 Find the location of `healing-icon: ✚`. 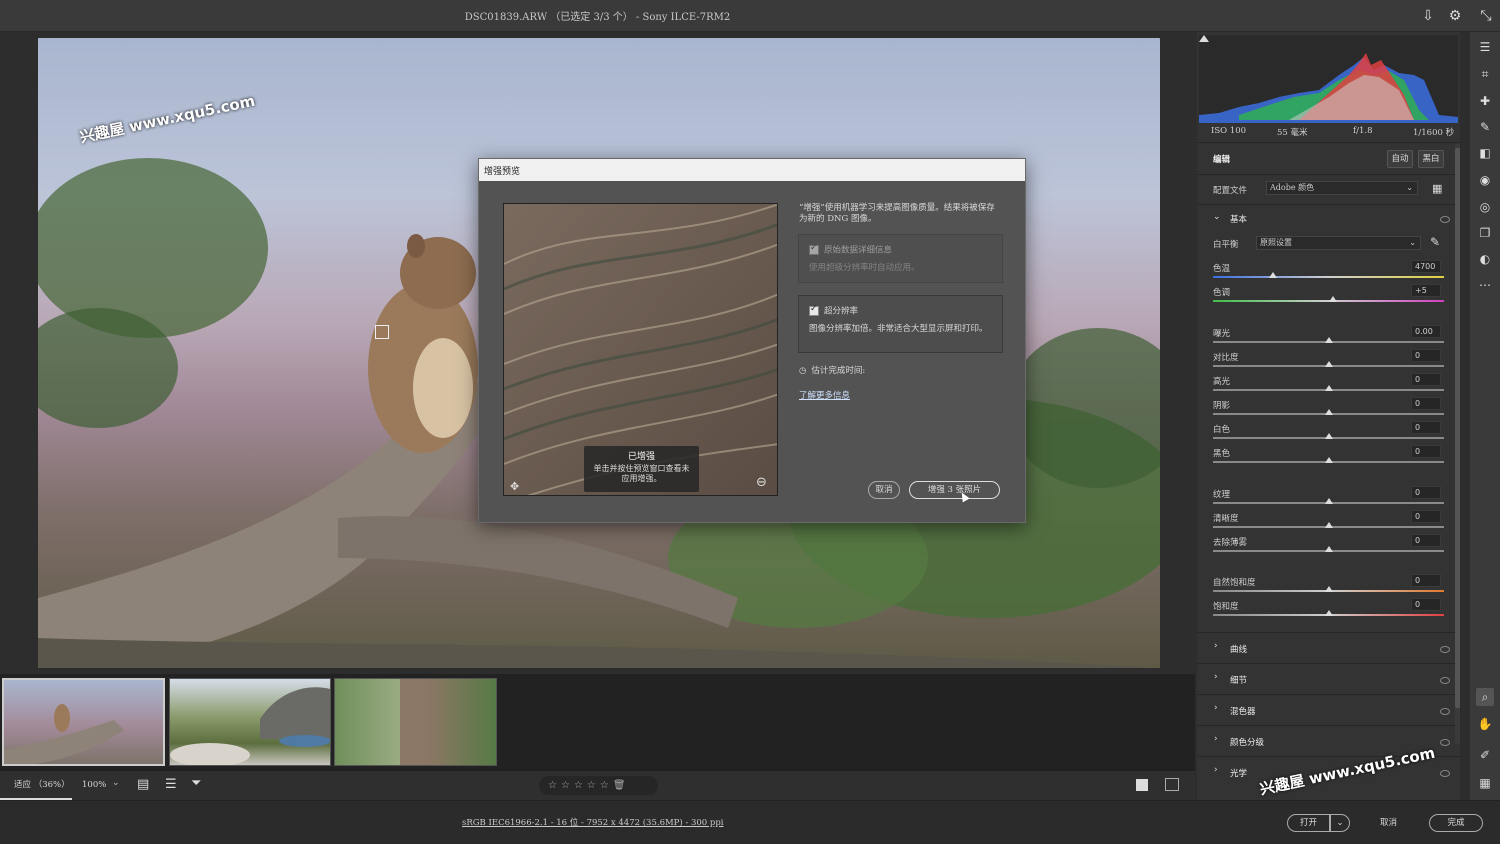

healing-icon: ✚ is located at coordinates (1485, 101).